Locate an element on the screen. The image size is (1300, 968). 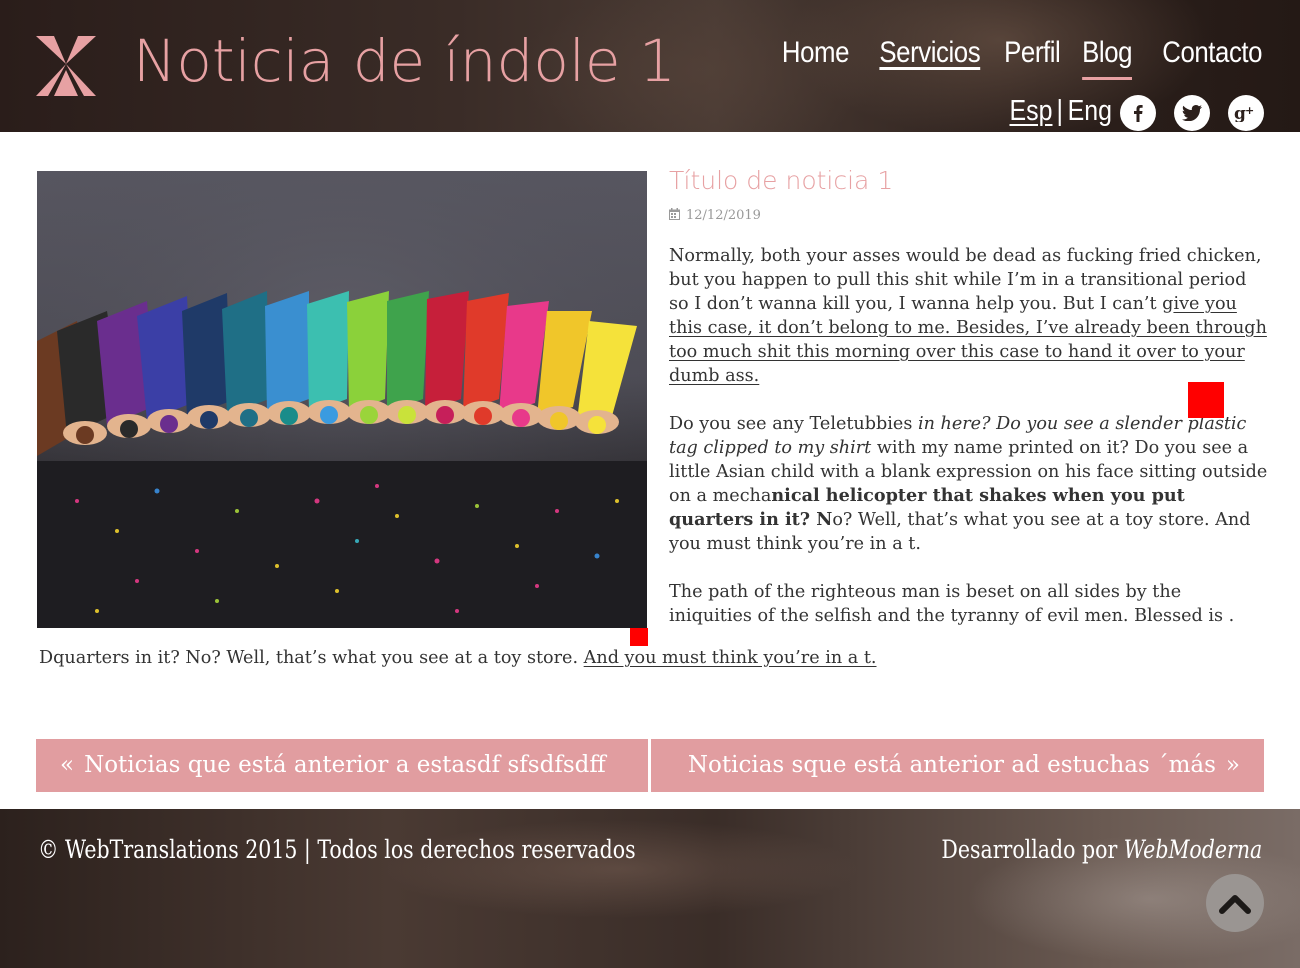
twitter-icon is located at coordinates (1192, 113).